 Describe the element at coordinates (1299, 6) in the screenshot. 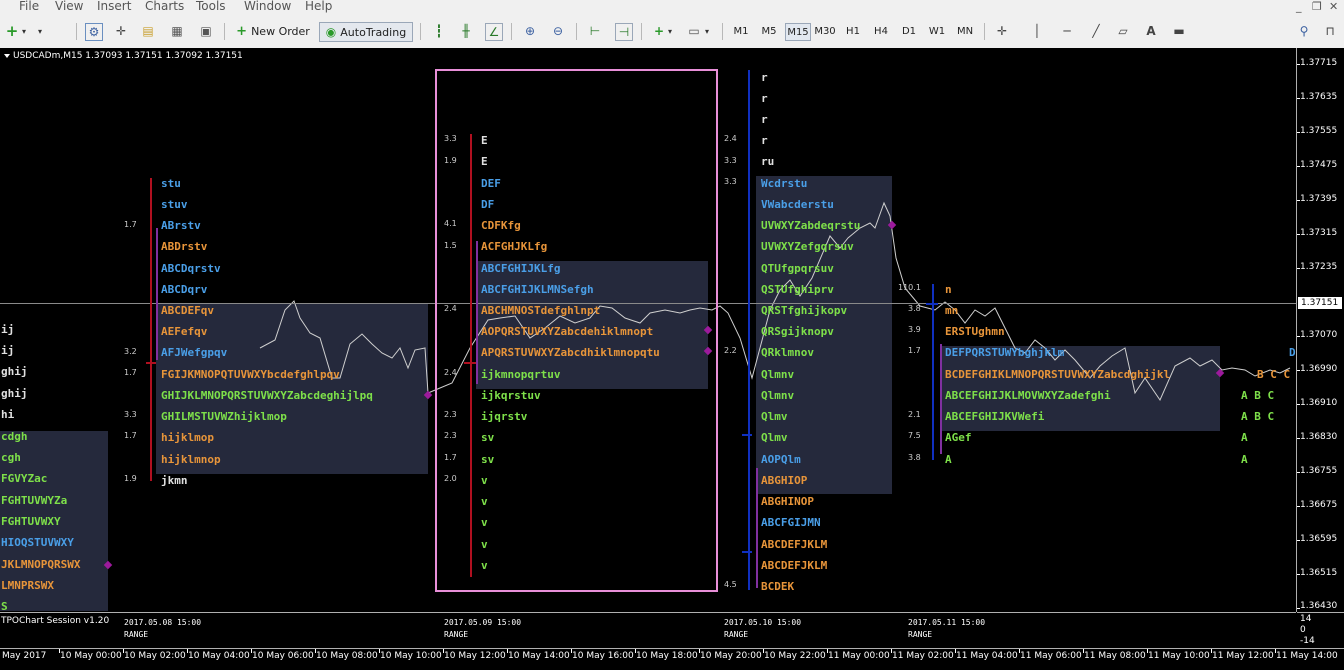

I see `minimize-icon: _` at that location.